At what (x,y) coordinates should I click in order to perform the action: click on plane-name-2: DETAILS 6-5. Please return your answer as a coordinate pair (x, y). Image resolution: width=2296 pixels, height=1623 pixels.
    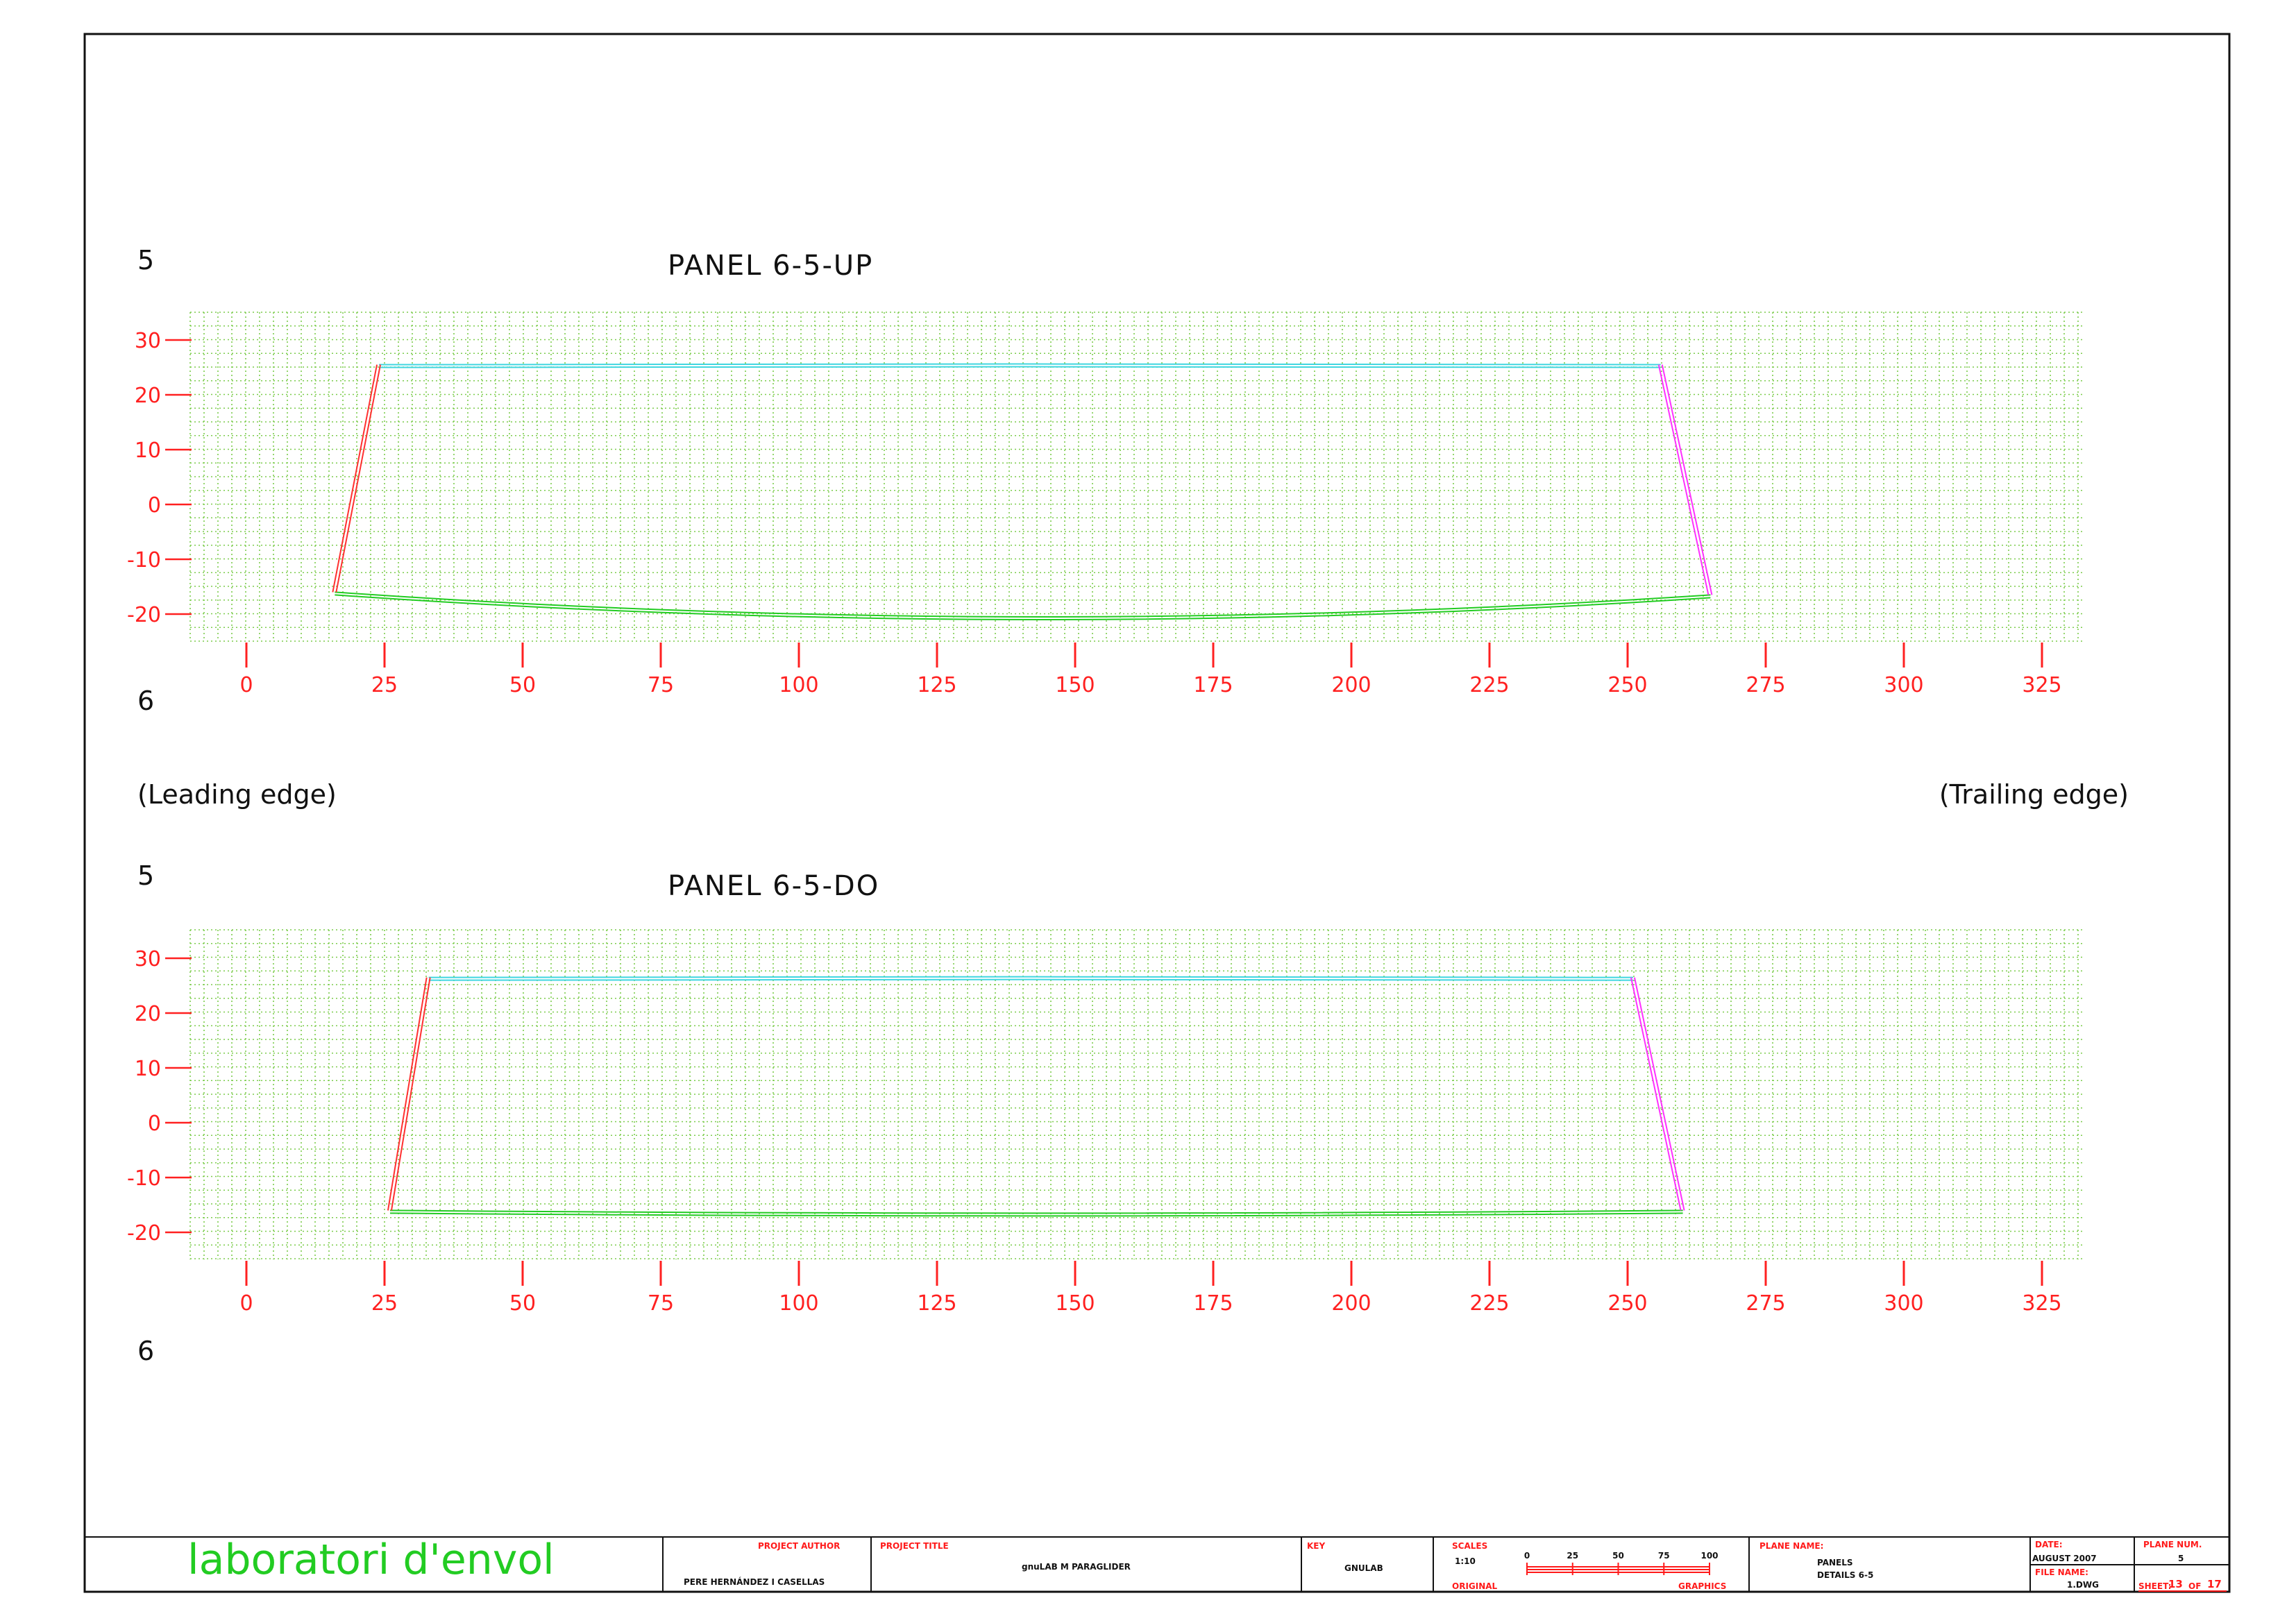
    Looking at the image, I should click on (1845, 1575).